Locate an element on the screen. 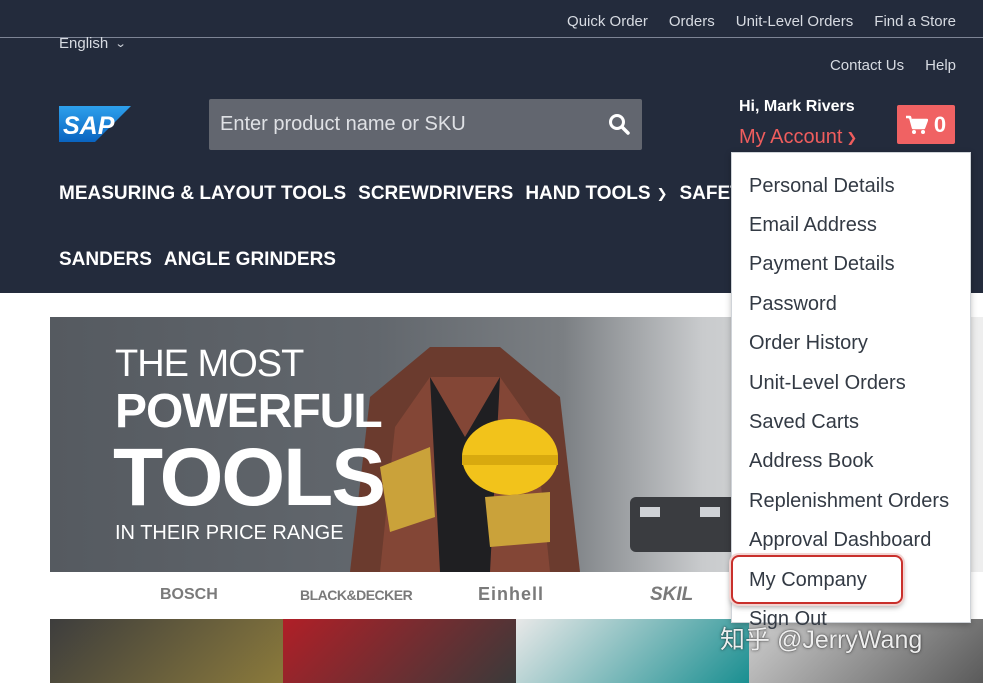  brand-black-decker: BLACK&DECKER is located at coordinates (356, 595).